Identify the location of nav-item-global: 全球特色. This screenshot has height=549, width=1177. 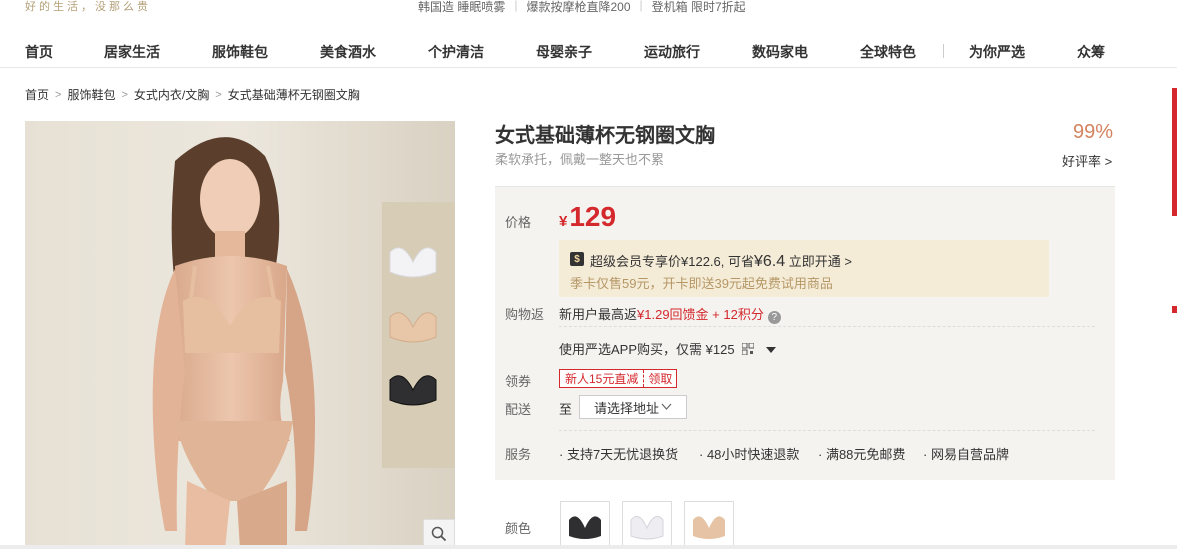
(888, 52).